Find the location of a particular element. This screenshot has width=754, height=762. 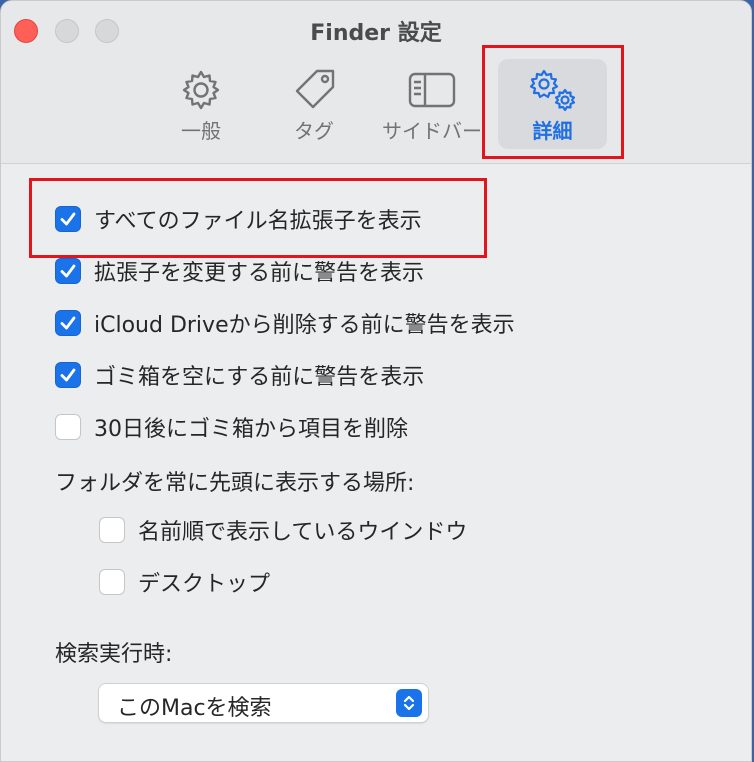

option-warn-icloud-remove: iCloud Driveから削除する前に警告を表示 is located at coordinates (285, 323).